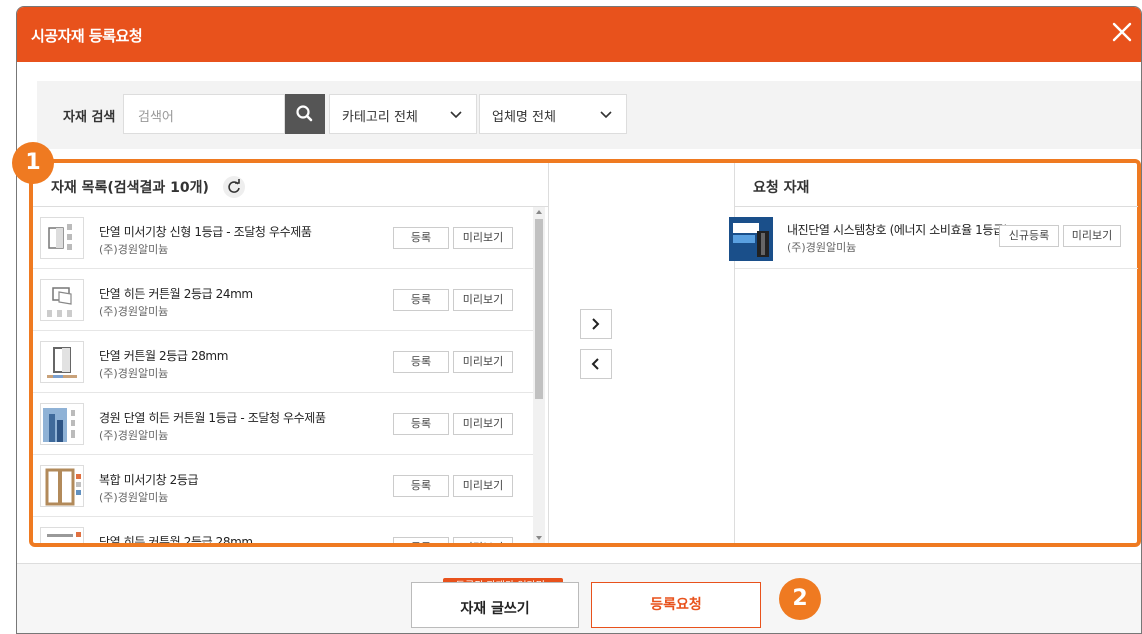 This screenshot has height=634, width=1142. What do you see at coordinates (1122, 32) in the screenshot?
I see `close-icon` at bounding box center [1122, 32].